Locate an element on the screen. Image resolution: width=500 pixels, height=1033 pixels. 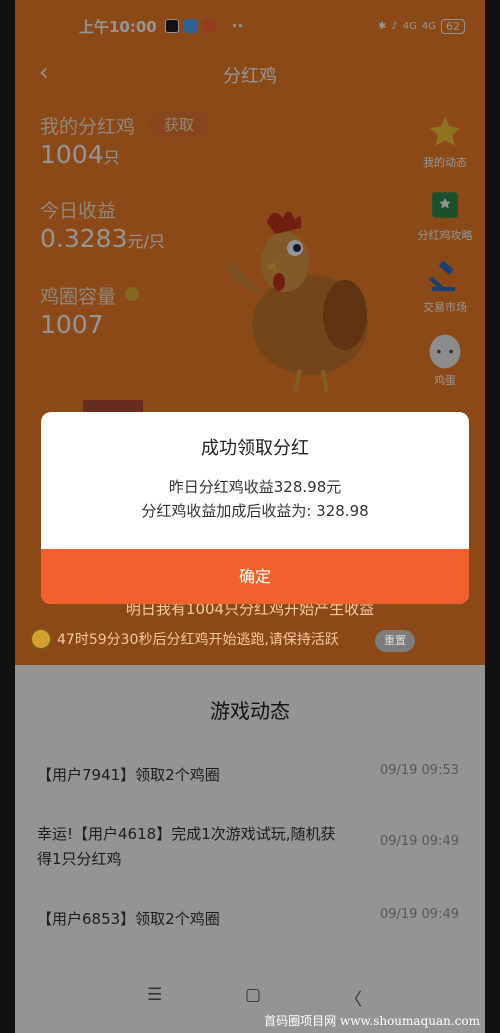
back-nav-icon: 〈 is located at coordinates (353, 997).